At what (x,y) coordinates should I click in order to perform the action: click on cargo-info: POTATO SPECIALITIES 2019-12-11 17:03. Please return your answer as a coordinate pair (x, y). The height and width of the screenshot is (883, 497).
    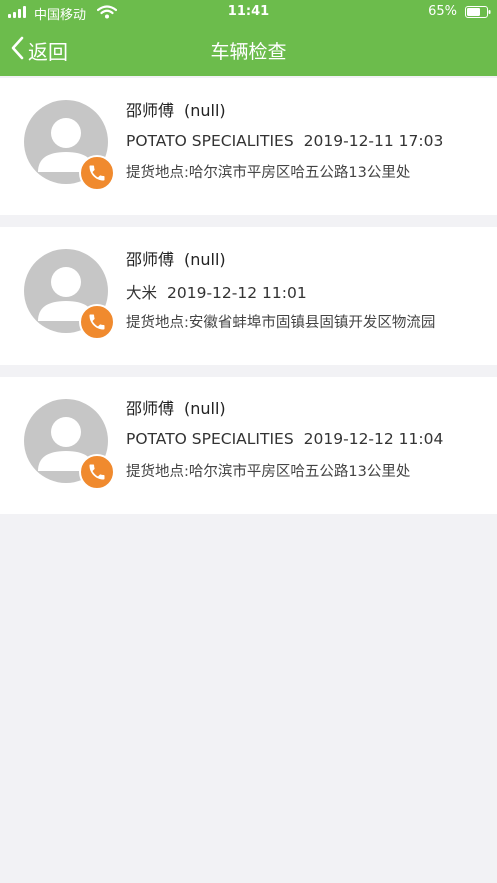
    Looking at the image, I should click on (284, 141).